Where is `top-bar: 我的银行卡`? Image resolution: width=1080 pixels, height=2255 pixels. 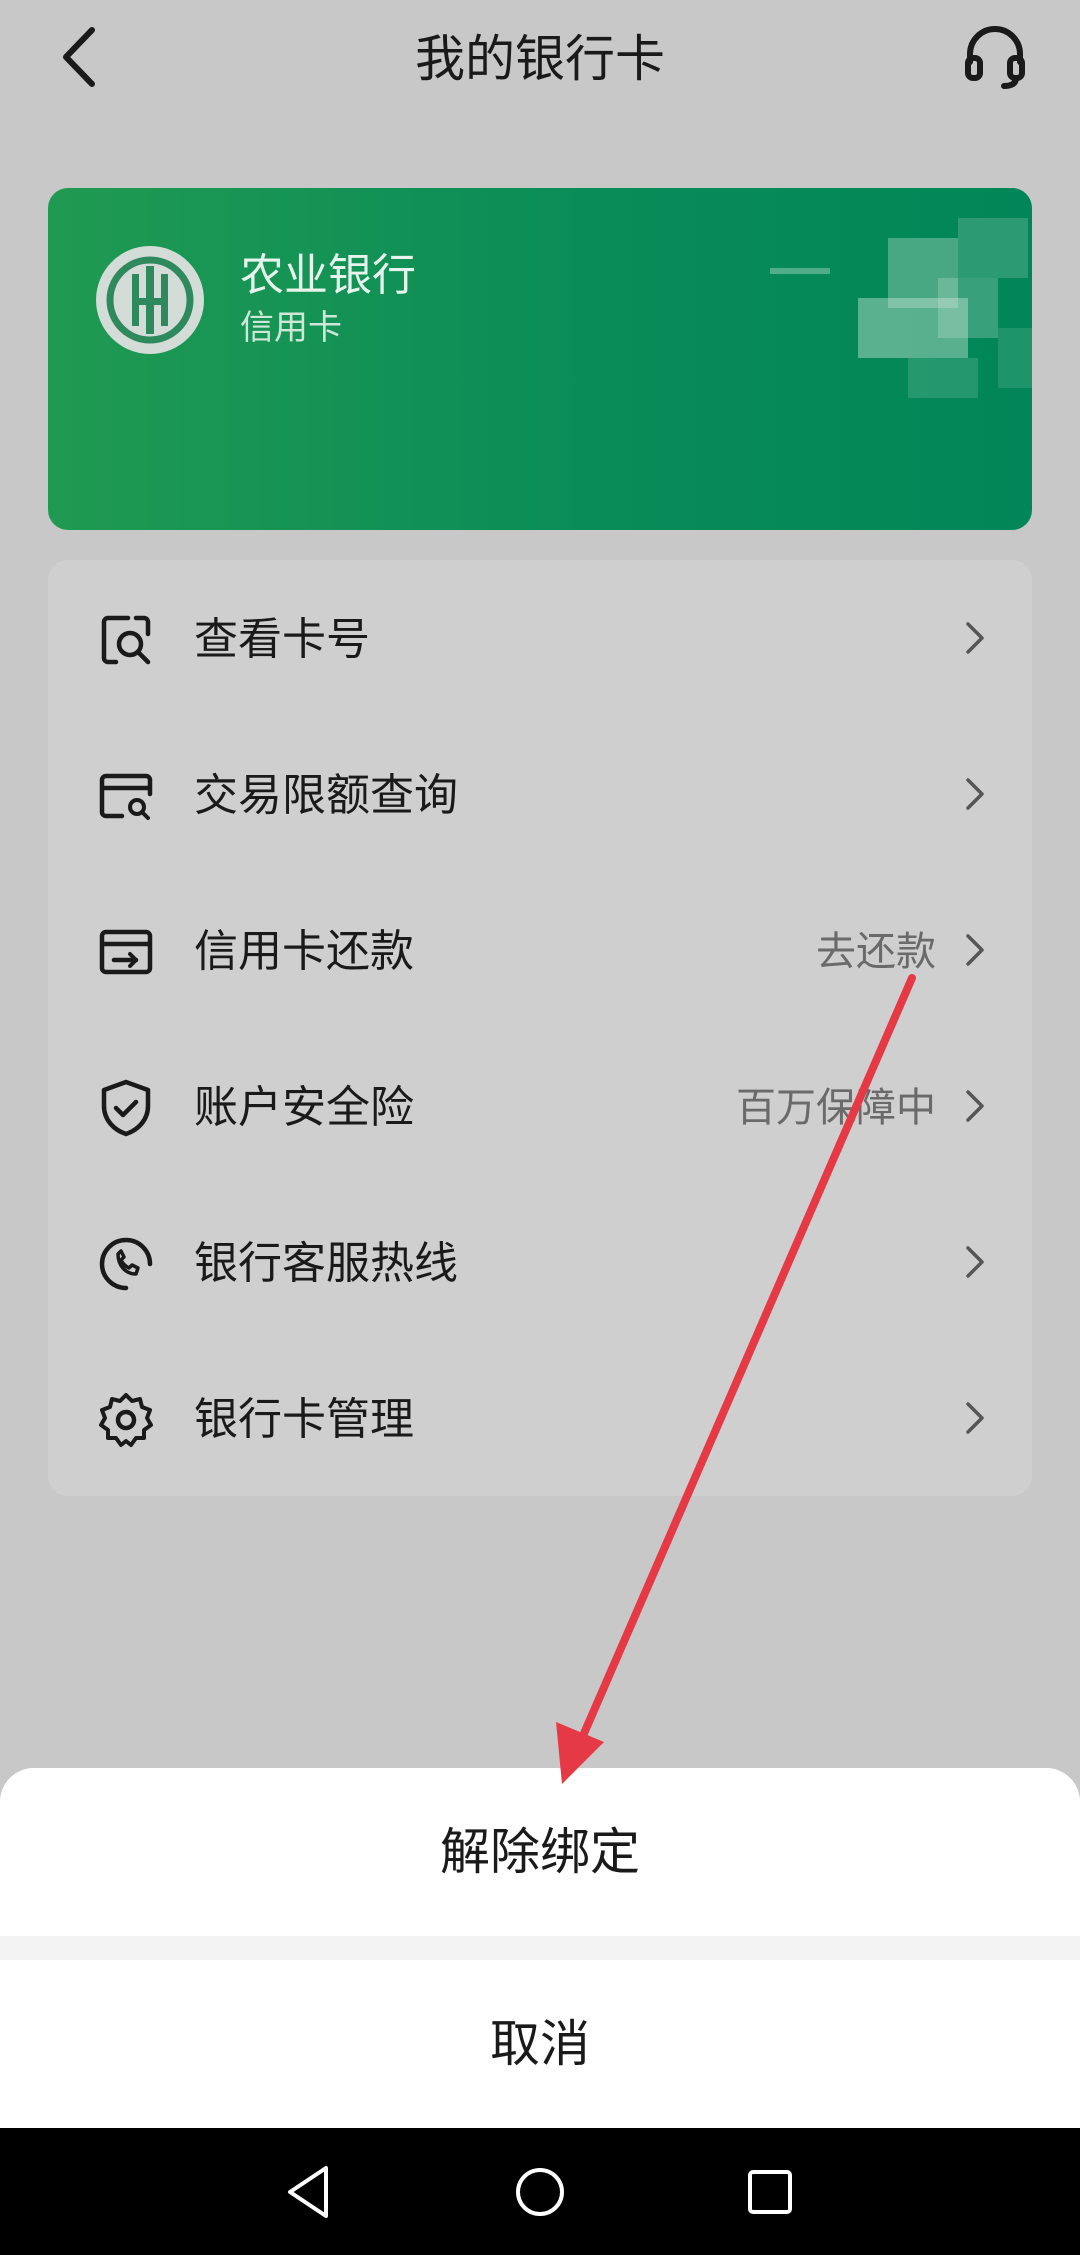
top-bar: 我的银行卡 is located at coordinates (540, 60).